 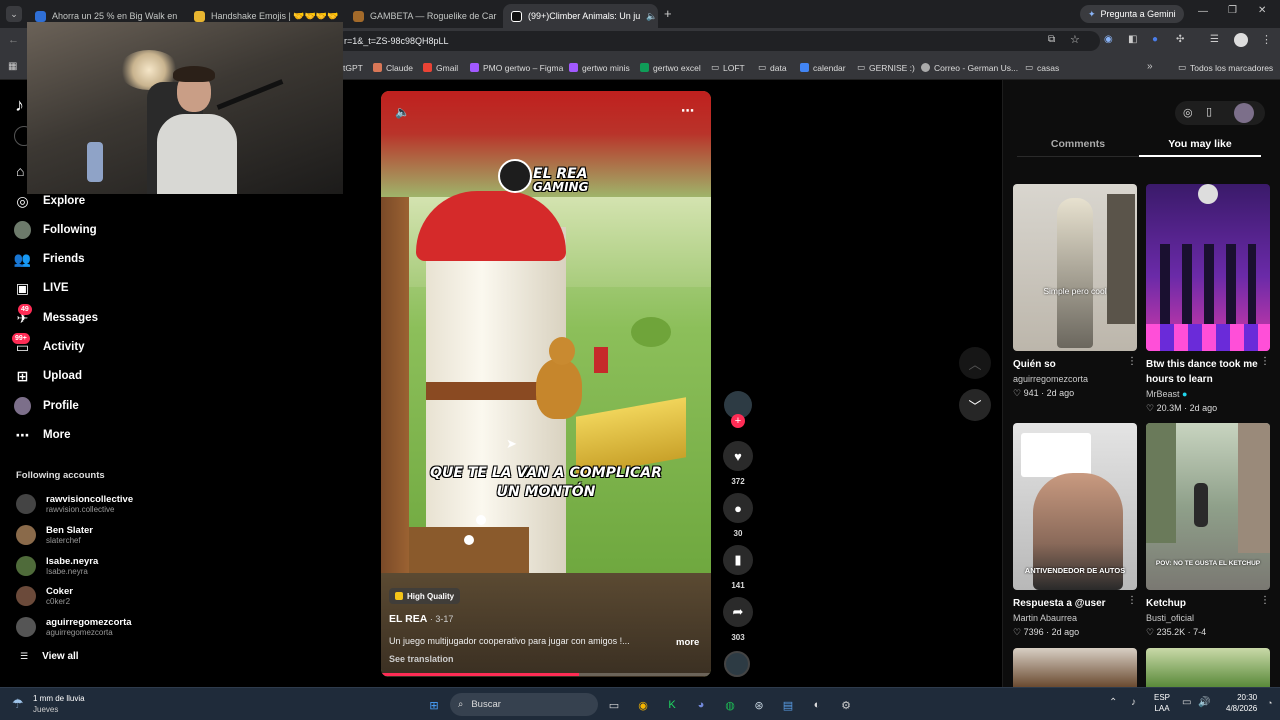 What do you see at coordinates (14, 14) in the screenshot?
I see `tab-list-chevron-icon: ⌄` at bounding box center [14, 14].